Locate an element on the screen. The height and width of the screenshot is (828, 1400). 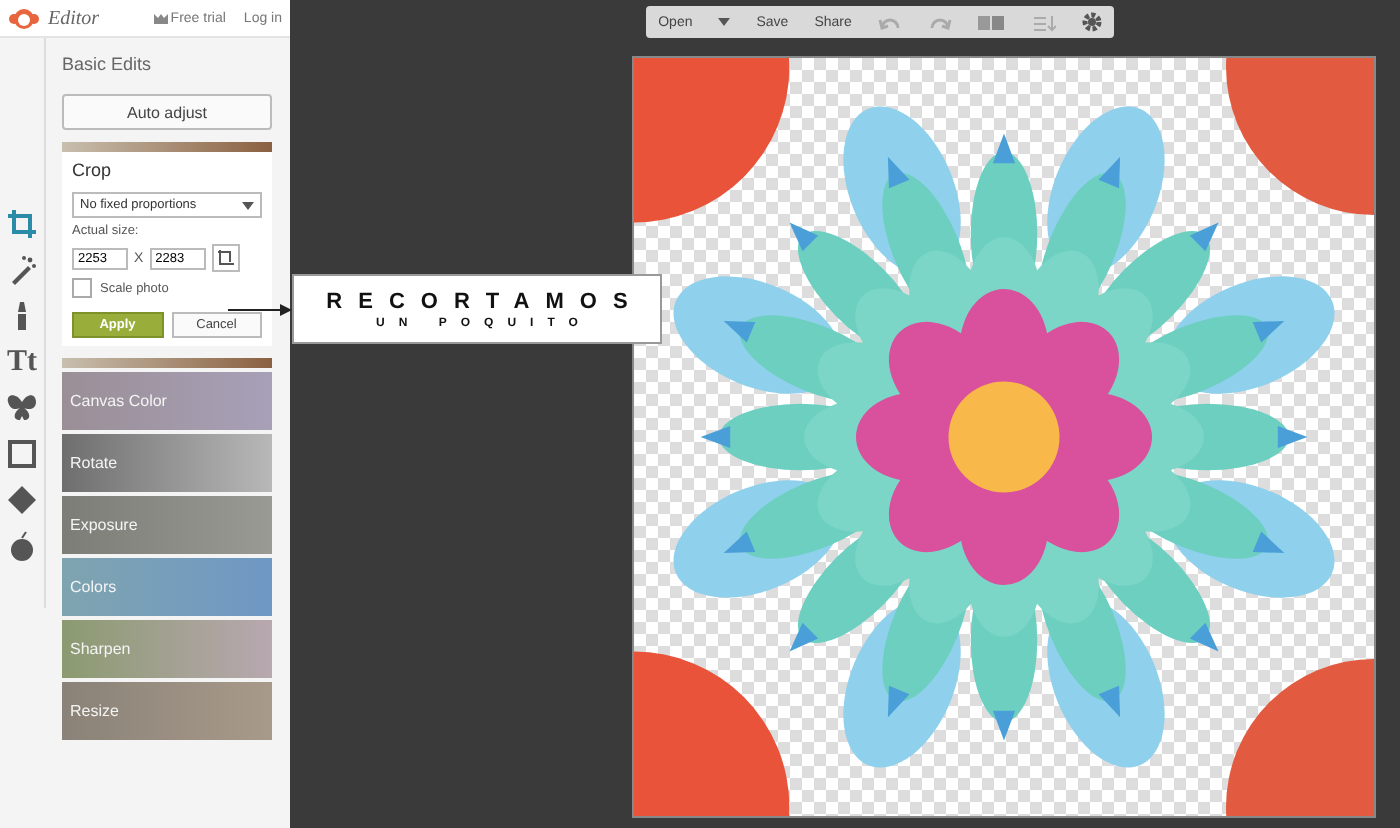
auto-adjust-button: Auto adjust is located at coordinates (167, 112).